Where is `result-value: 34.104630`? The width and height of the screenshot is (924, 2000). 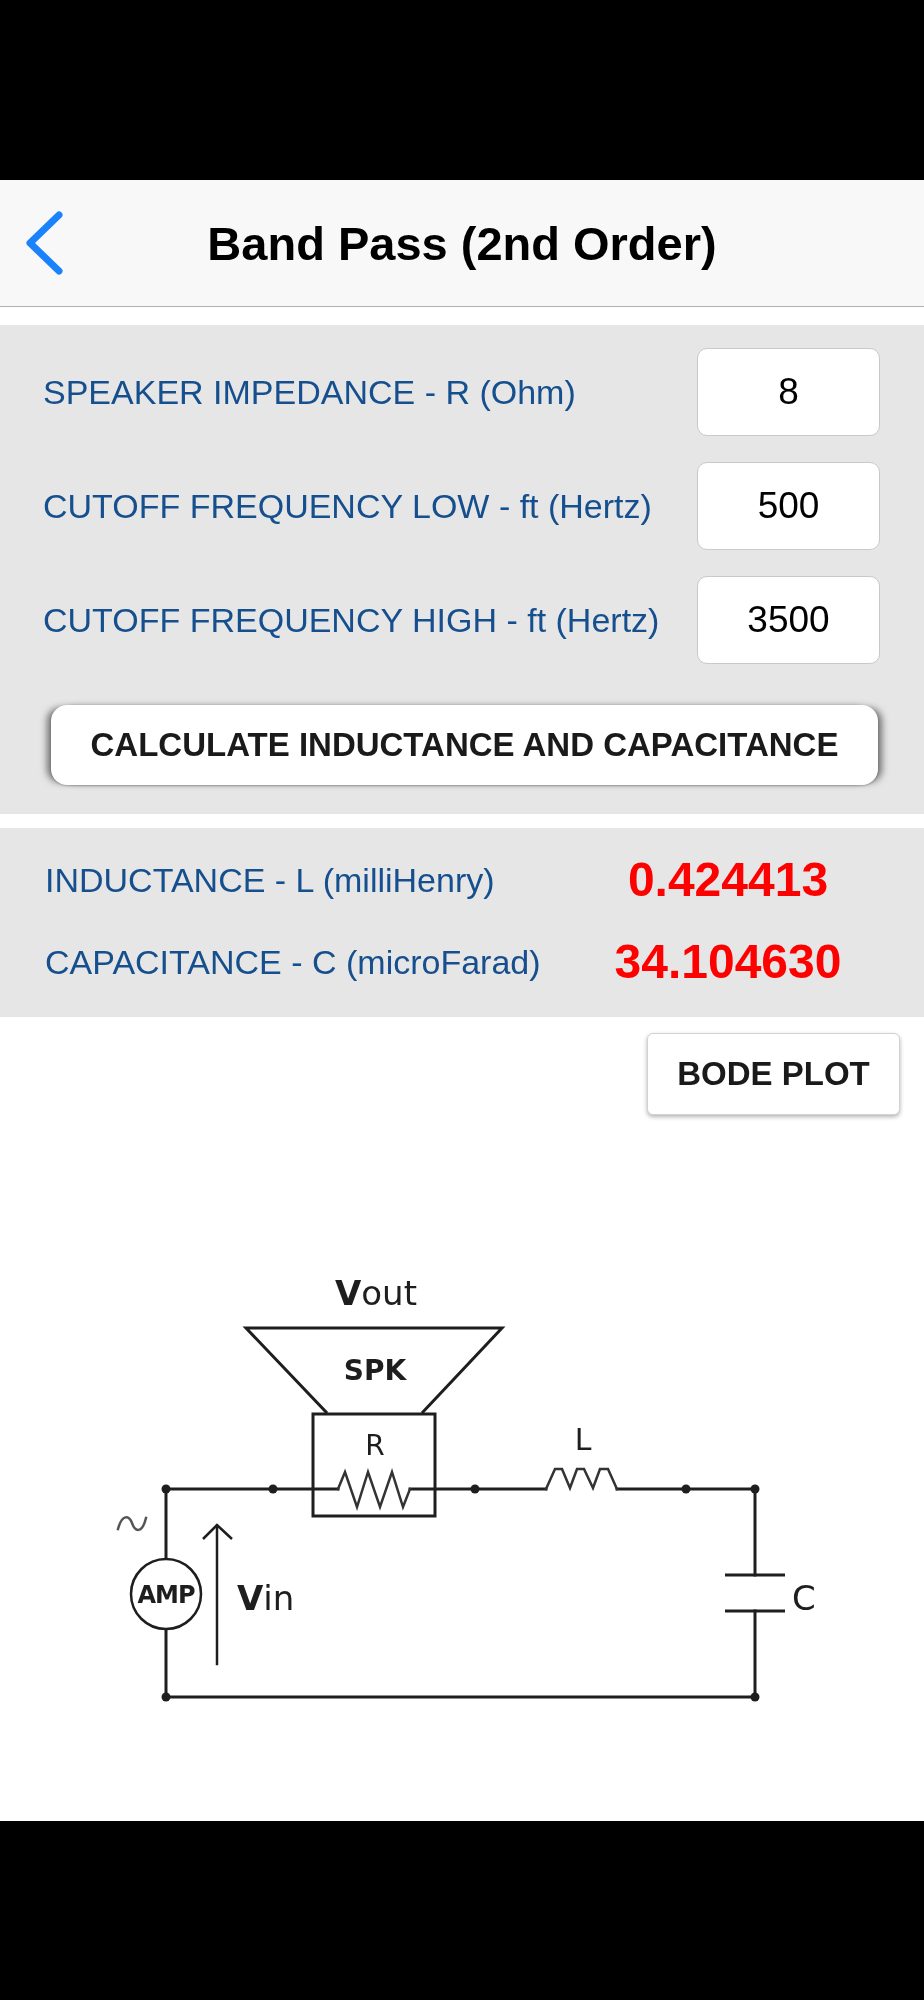
result-value: 34.104630 is located at coordinates (728, 962).